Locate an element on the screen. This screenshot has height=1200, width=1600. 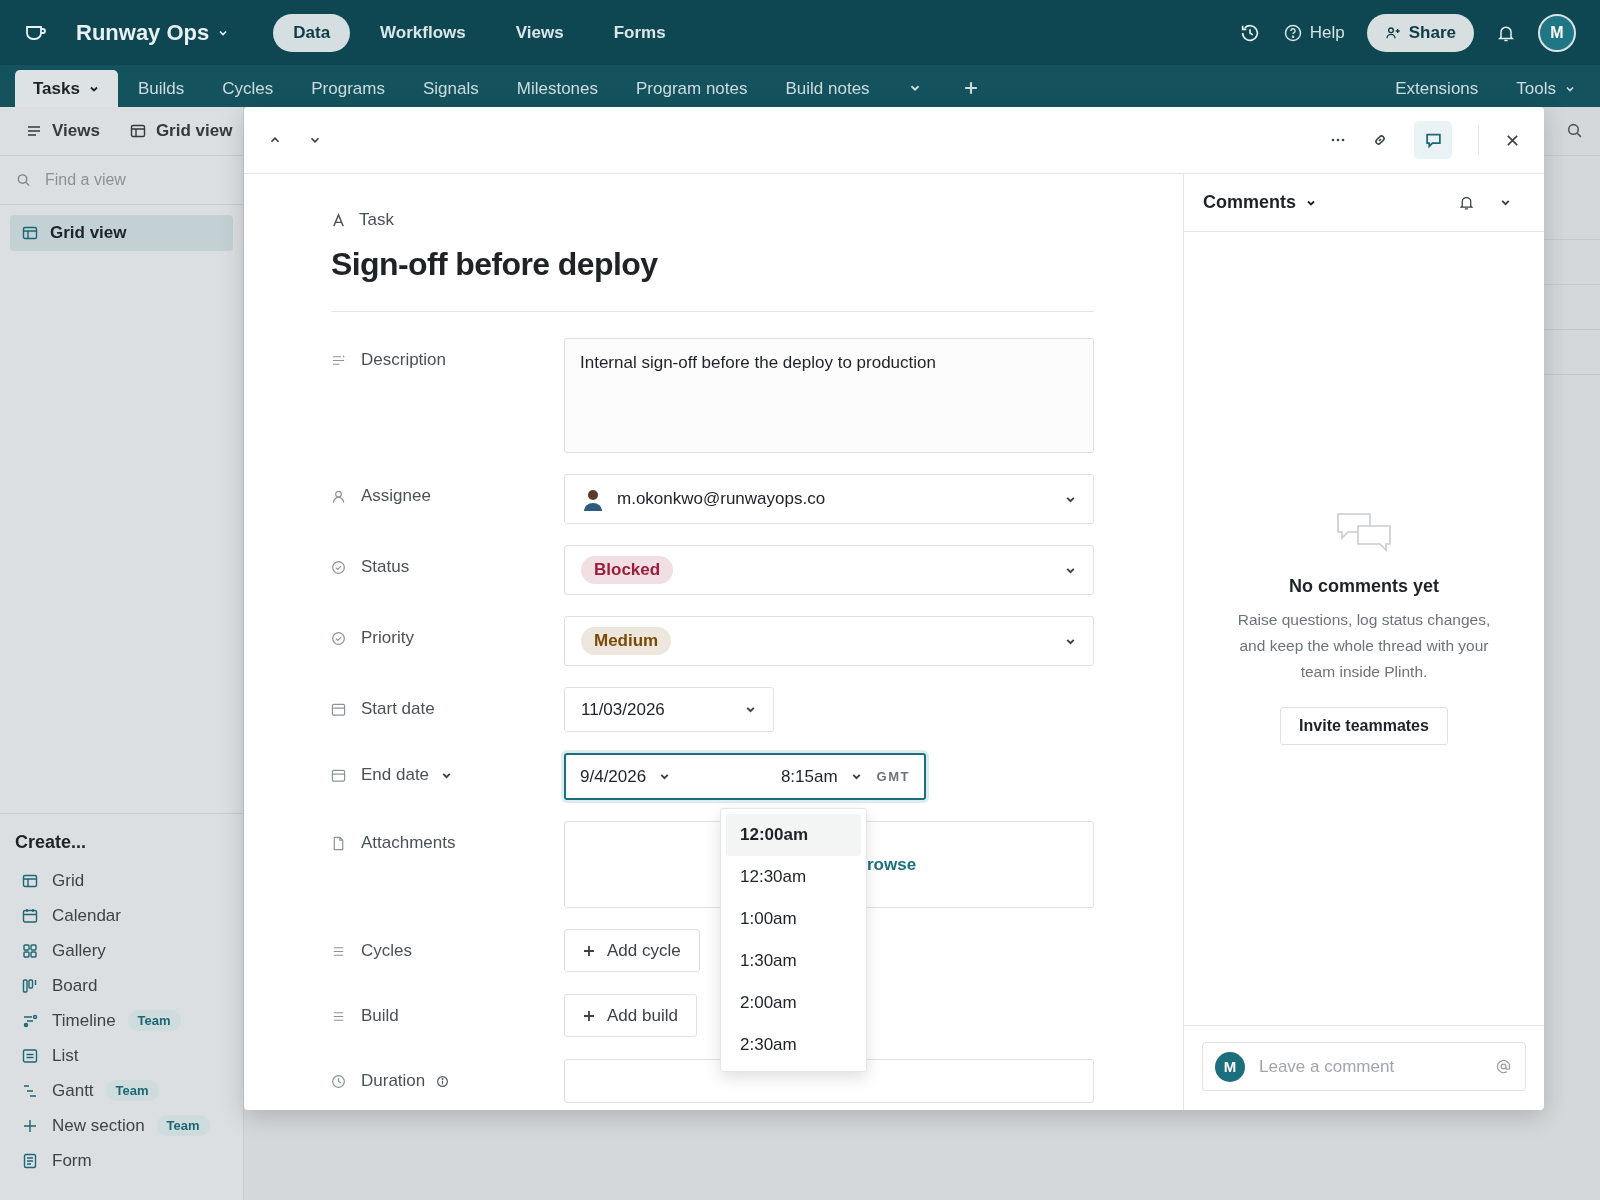
field-label: Build is located at coordinates (380, 1016).